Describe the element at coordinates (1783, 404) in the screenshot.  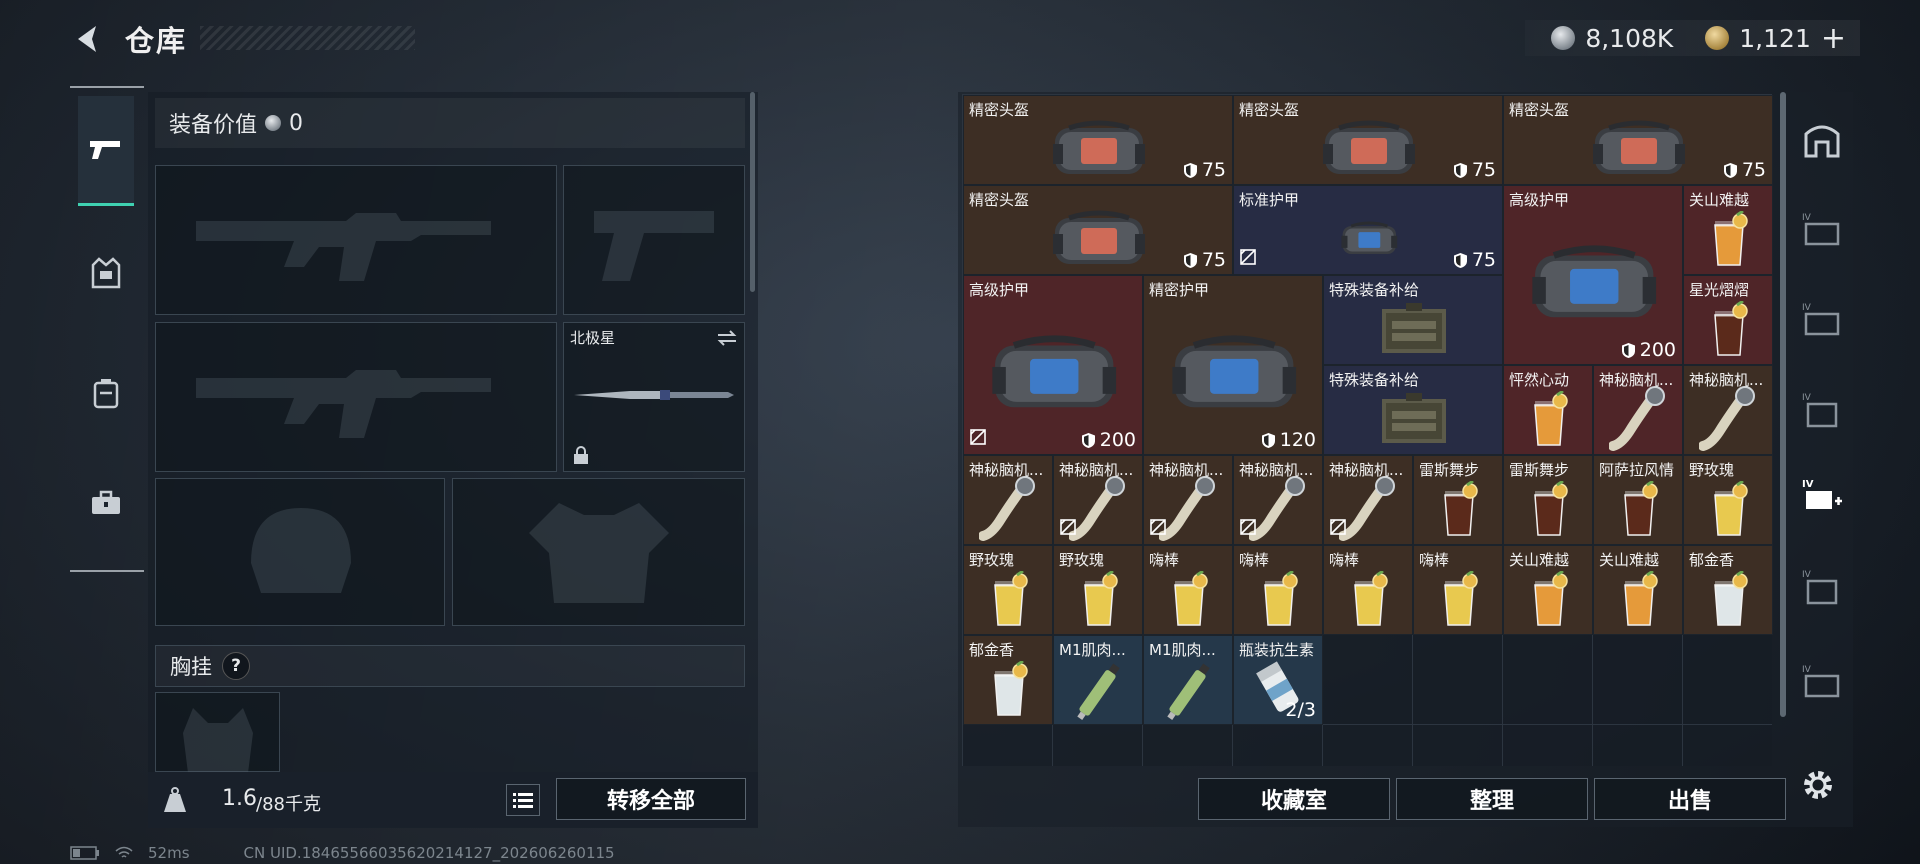
I see `inventory-scrollbar` at that location.